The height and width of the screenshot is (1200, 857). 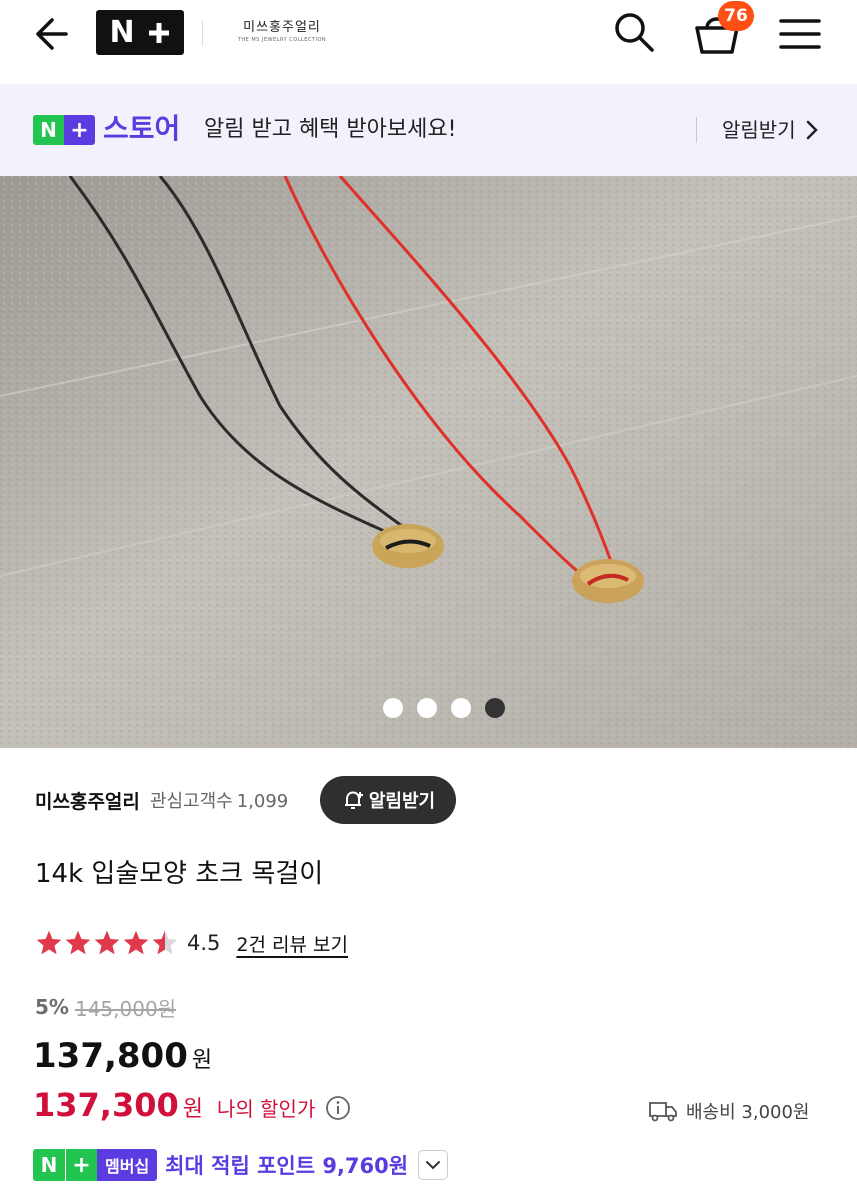 I want to click on seller-name: 미쓰홍주얼리, so click(x=87, y=800).